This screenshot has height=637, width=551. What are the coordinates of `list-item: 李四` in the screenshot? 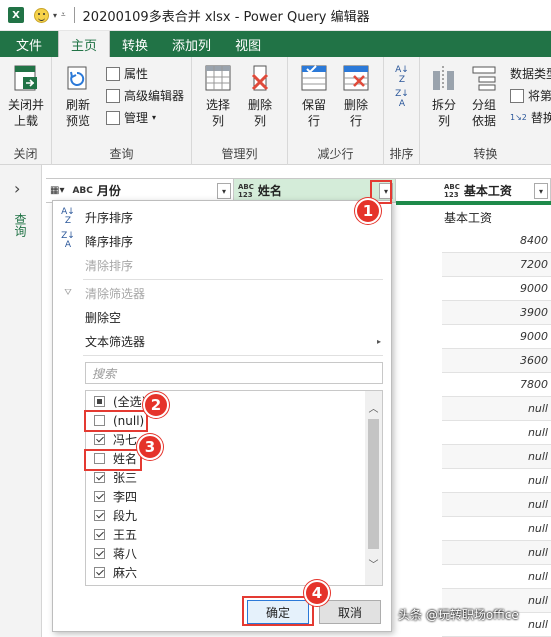 It's located at (115, 496).